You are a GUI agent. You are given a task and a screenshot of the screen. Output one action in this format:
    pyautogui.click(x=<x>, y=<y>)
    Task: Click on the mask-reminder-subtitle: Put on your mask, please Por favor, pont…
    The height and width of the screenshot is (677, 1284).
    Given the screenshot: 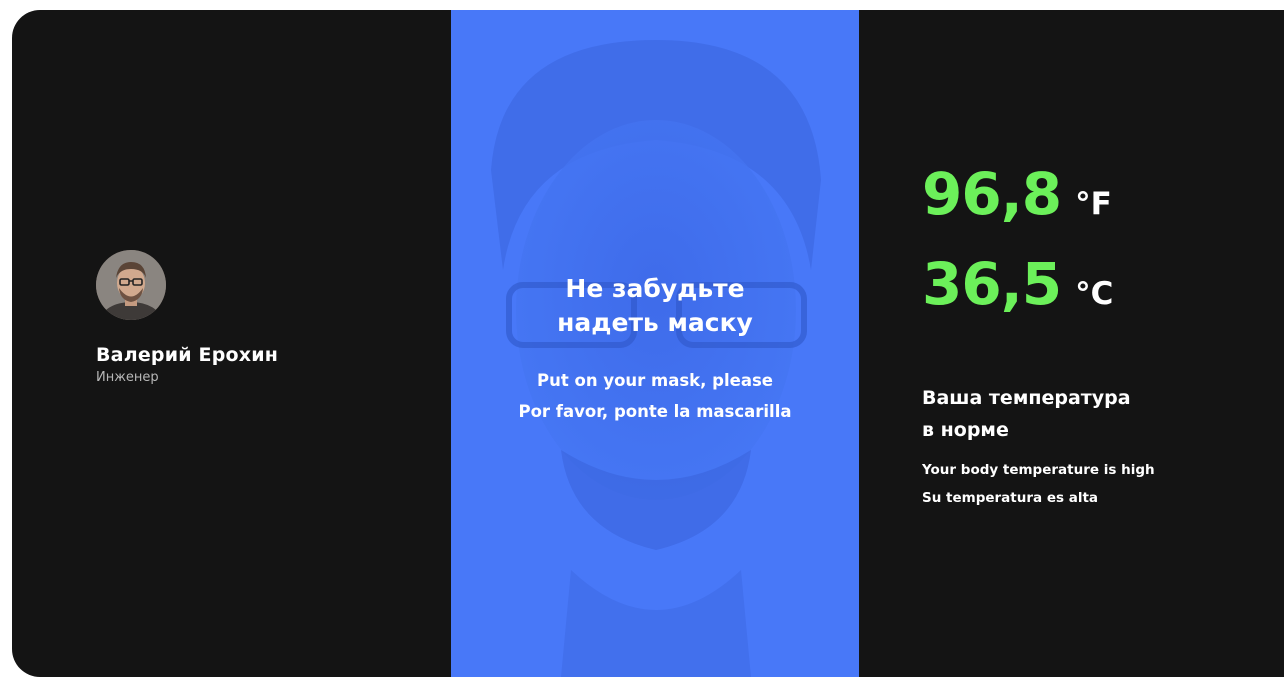 What is the action you would take?
    pyautogui.click(x=655, y=396)
    